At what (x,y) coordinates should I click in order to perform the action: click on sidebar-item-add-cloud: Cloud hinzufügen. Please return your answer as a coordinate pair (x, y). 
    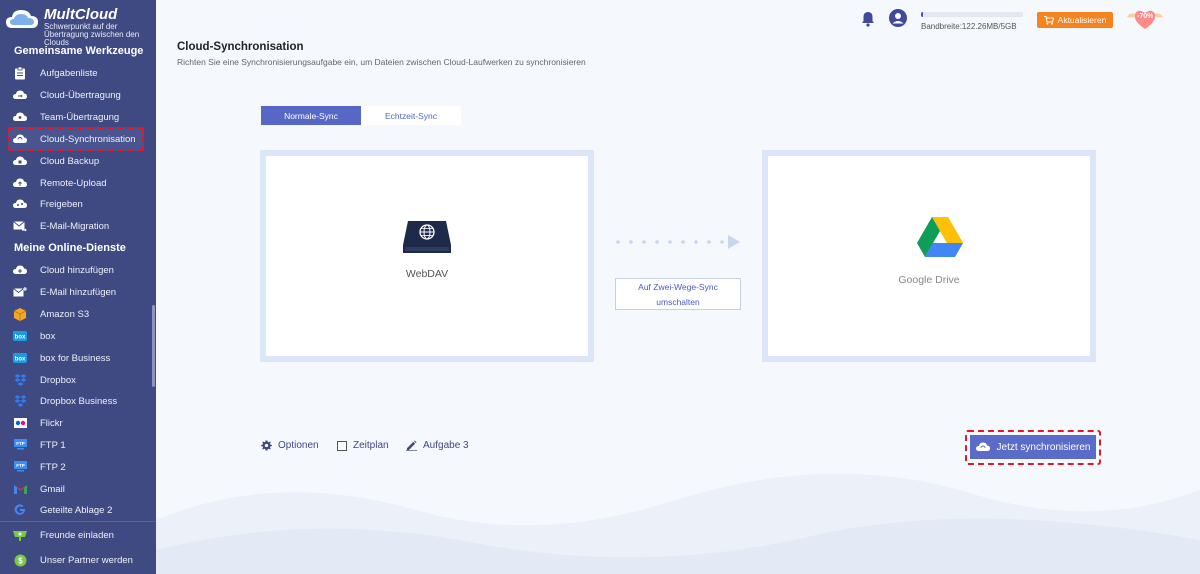
    Looking at the image, I should click on (76, 270).